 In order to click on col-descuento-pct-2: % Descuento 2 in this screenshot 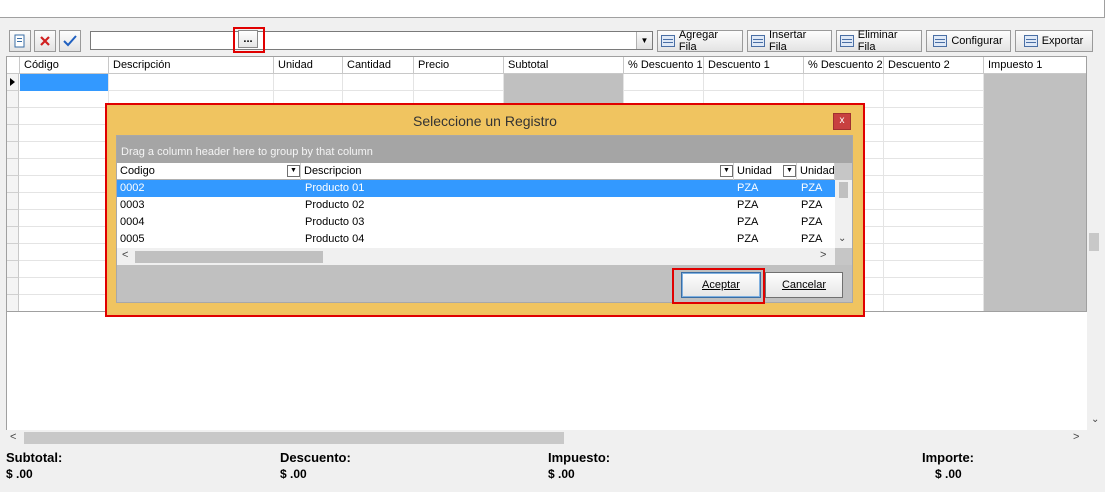, I will do `click(844, 65)`.